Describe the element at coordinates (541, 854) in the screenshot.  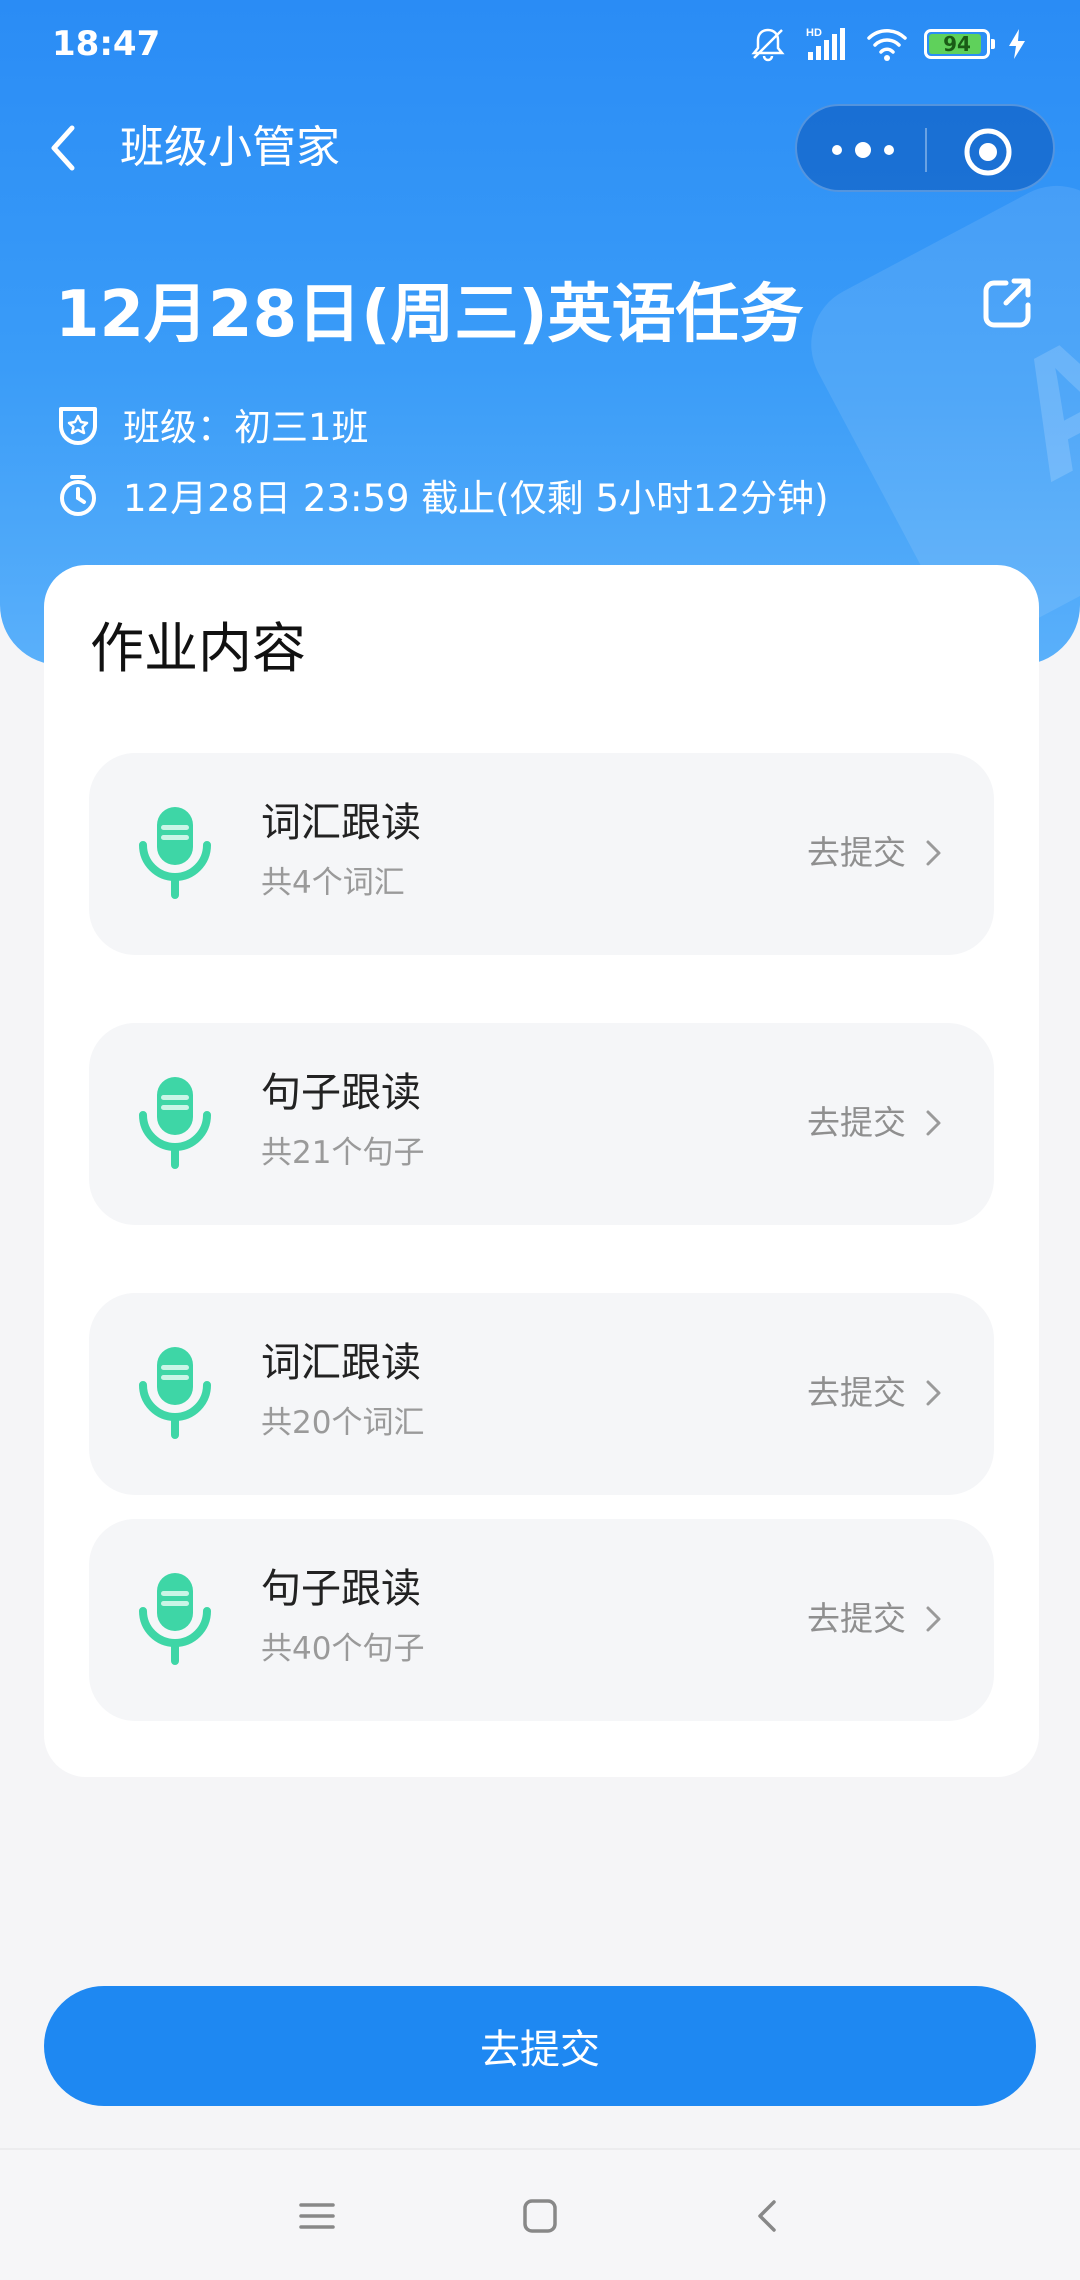
I see `task-item-vocab-1: 词汇跟读 共4个词汇 去提交` at that location.